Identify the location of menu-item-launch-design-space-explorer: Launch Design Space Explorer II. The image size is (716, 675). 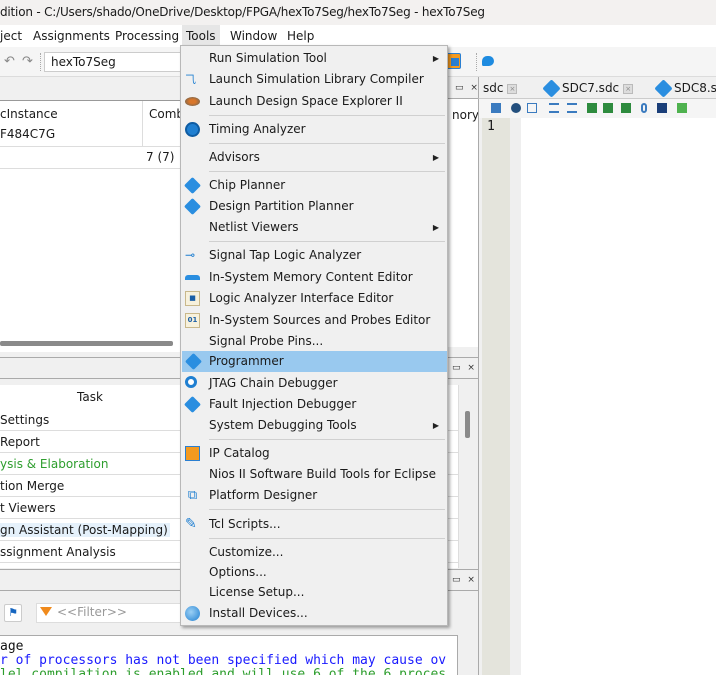
(314, 101).